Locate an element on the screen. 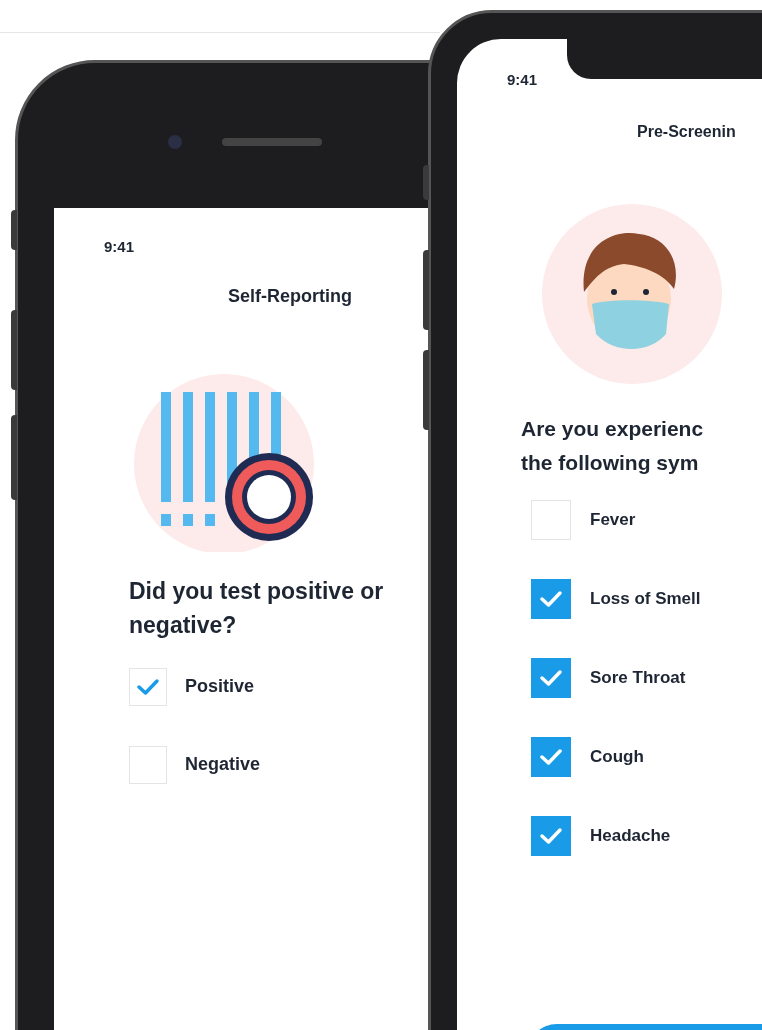 The width and height of the screenshot is (762, 1030). option-label: Cough is located at coordinates (617, 756).